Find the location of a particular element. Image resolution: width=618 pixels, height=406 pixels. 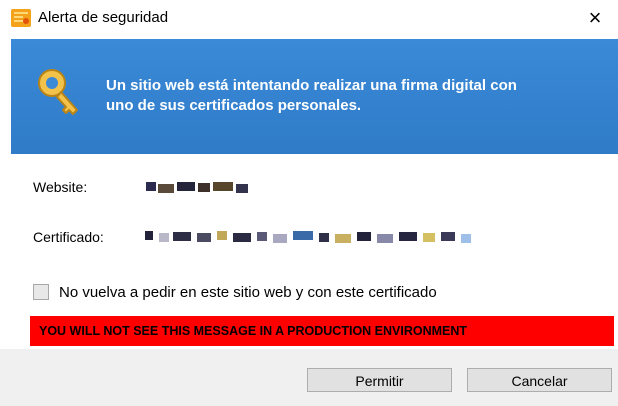

close-button: × is located at coordinates (595, 18).